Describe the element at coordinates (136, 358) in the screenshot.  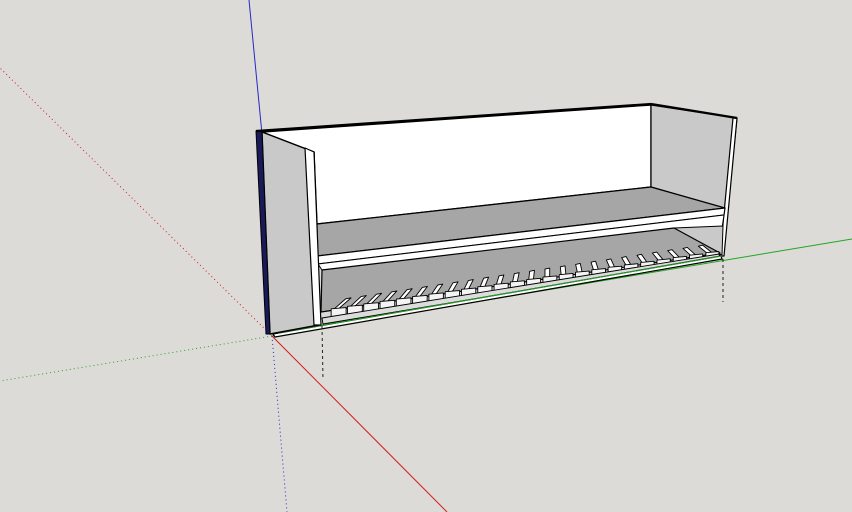
I see `green-axis-negative` at that location.